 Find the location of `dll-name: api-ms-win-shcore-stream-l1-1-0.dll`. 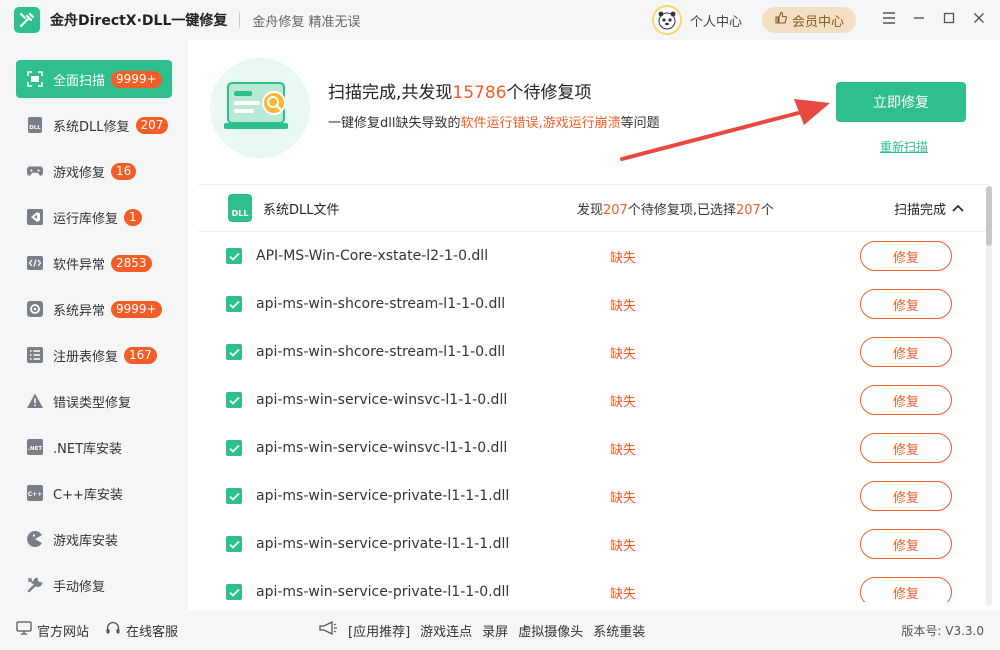

dll-name: api-ms-win-shcore-stream-l1-1-0.dll is located at coordinates (381, 304).